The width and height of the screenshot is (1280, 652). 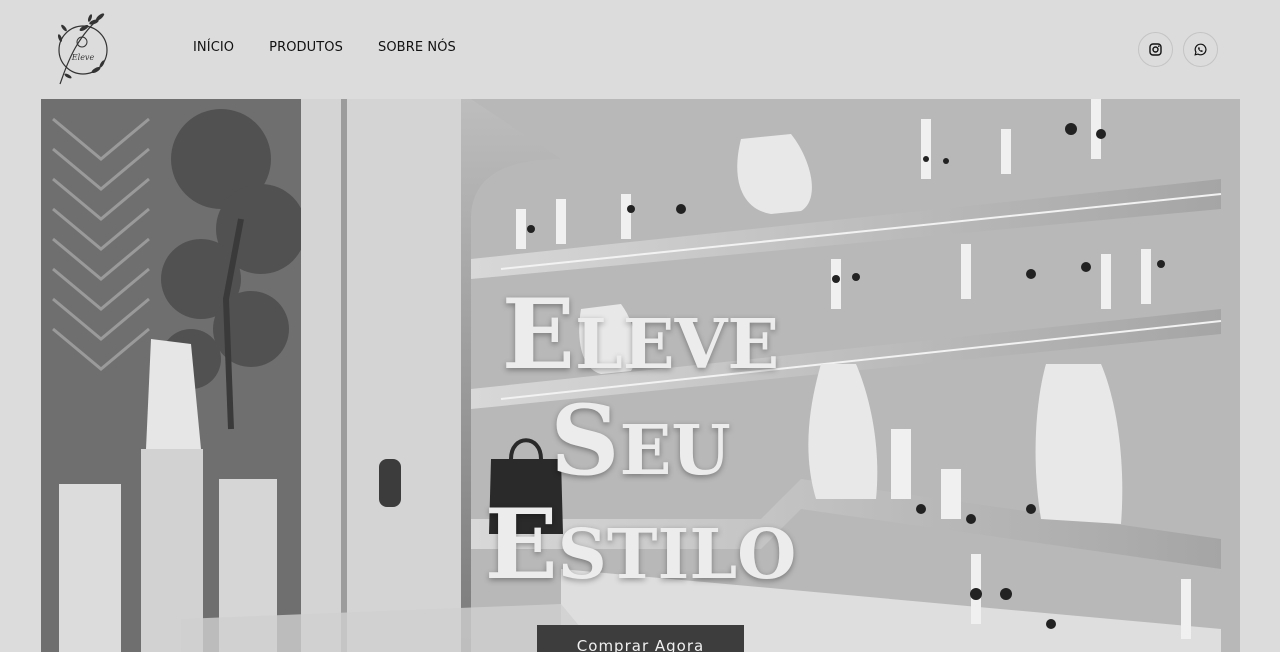 I want to click on hero-headline-line2: SEU, so click(x=640, y=441).